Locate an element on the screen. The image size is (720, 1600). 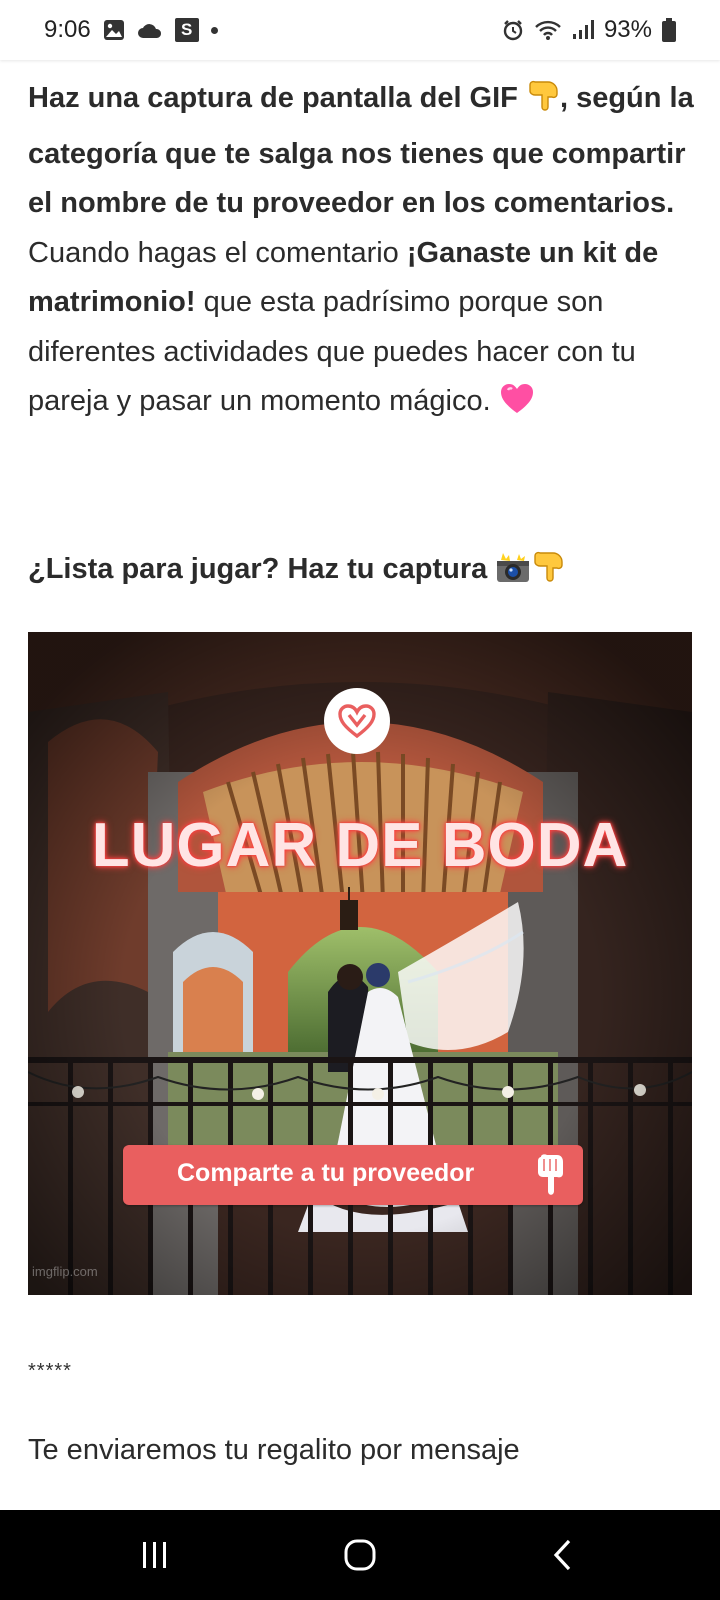
imgflip-watermark: imgflip.com is located at coordinates (65, 1271).